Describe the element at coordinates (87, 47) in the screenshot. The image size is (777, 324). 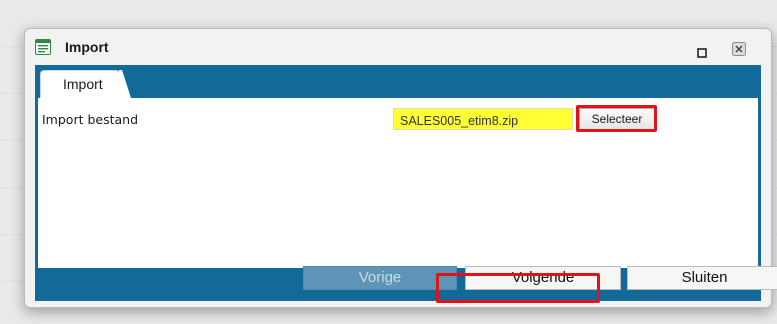
I see `dialog-title: Import` at that location.